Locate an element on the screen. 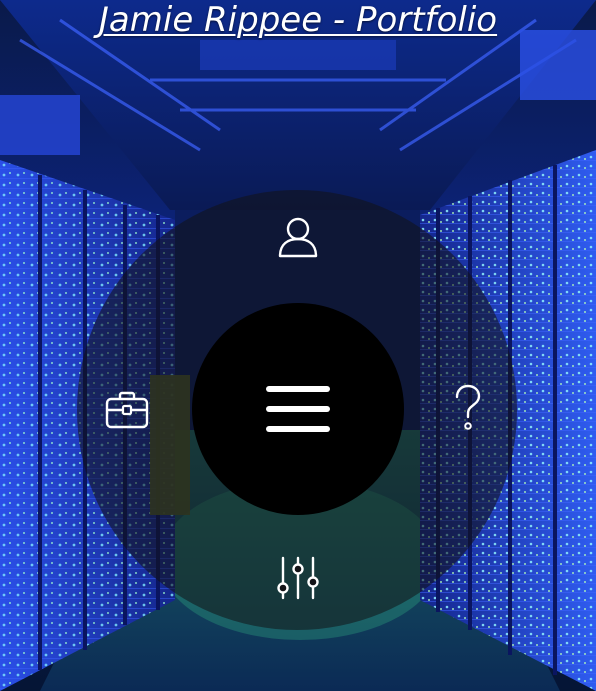  menu-item-settings is located at coordinates (298, 578).